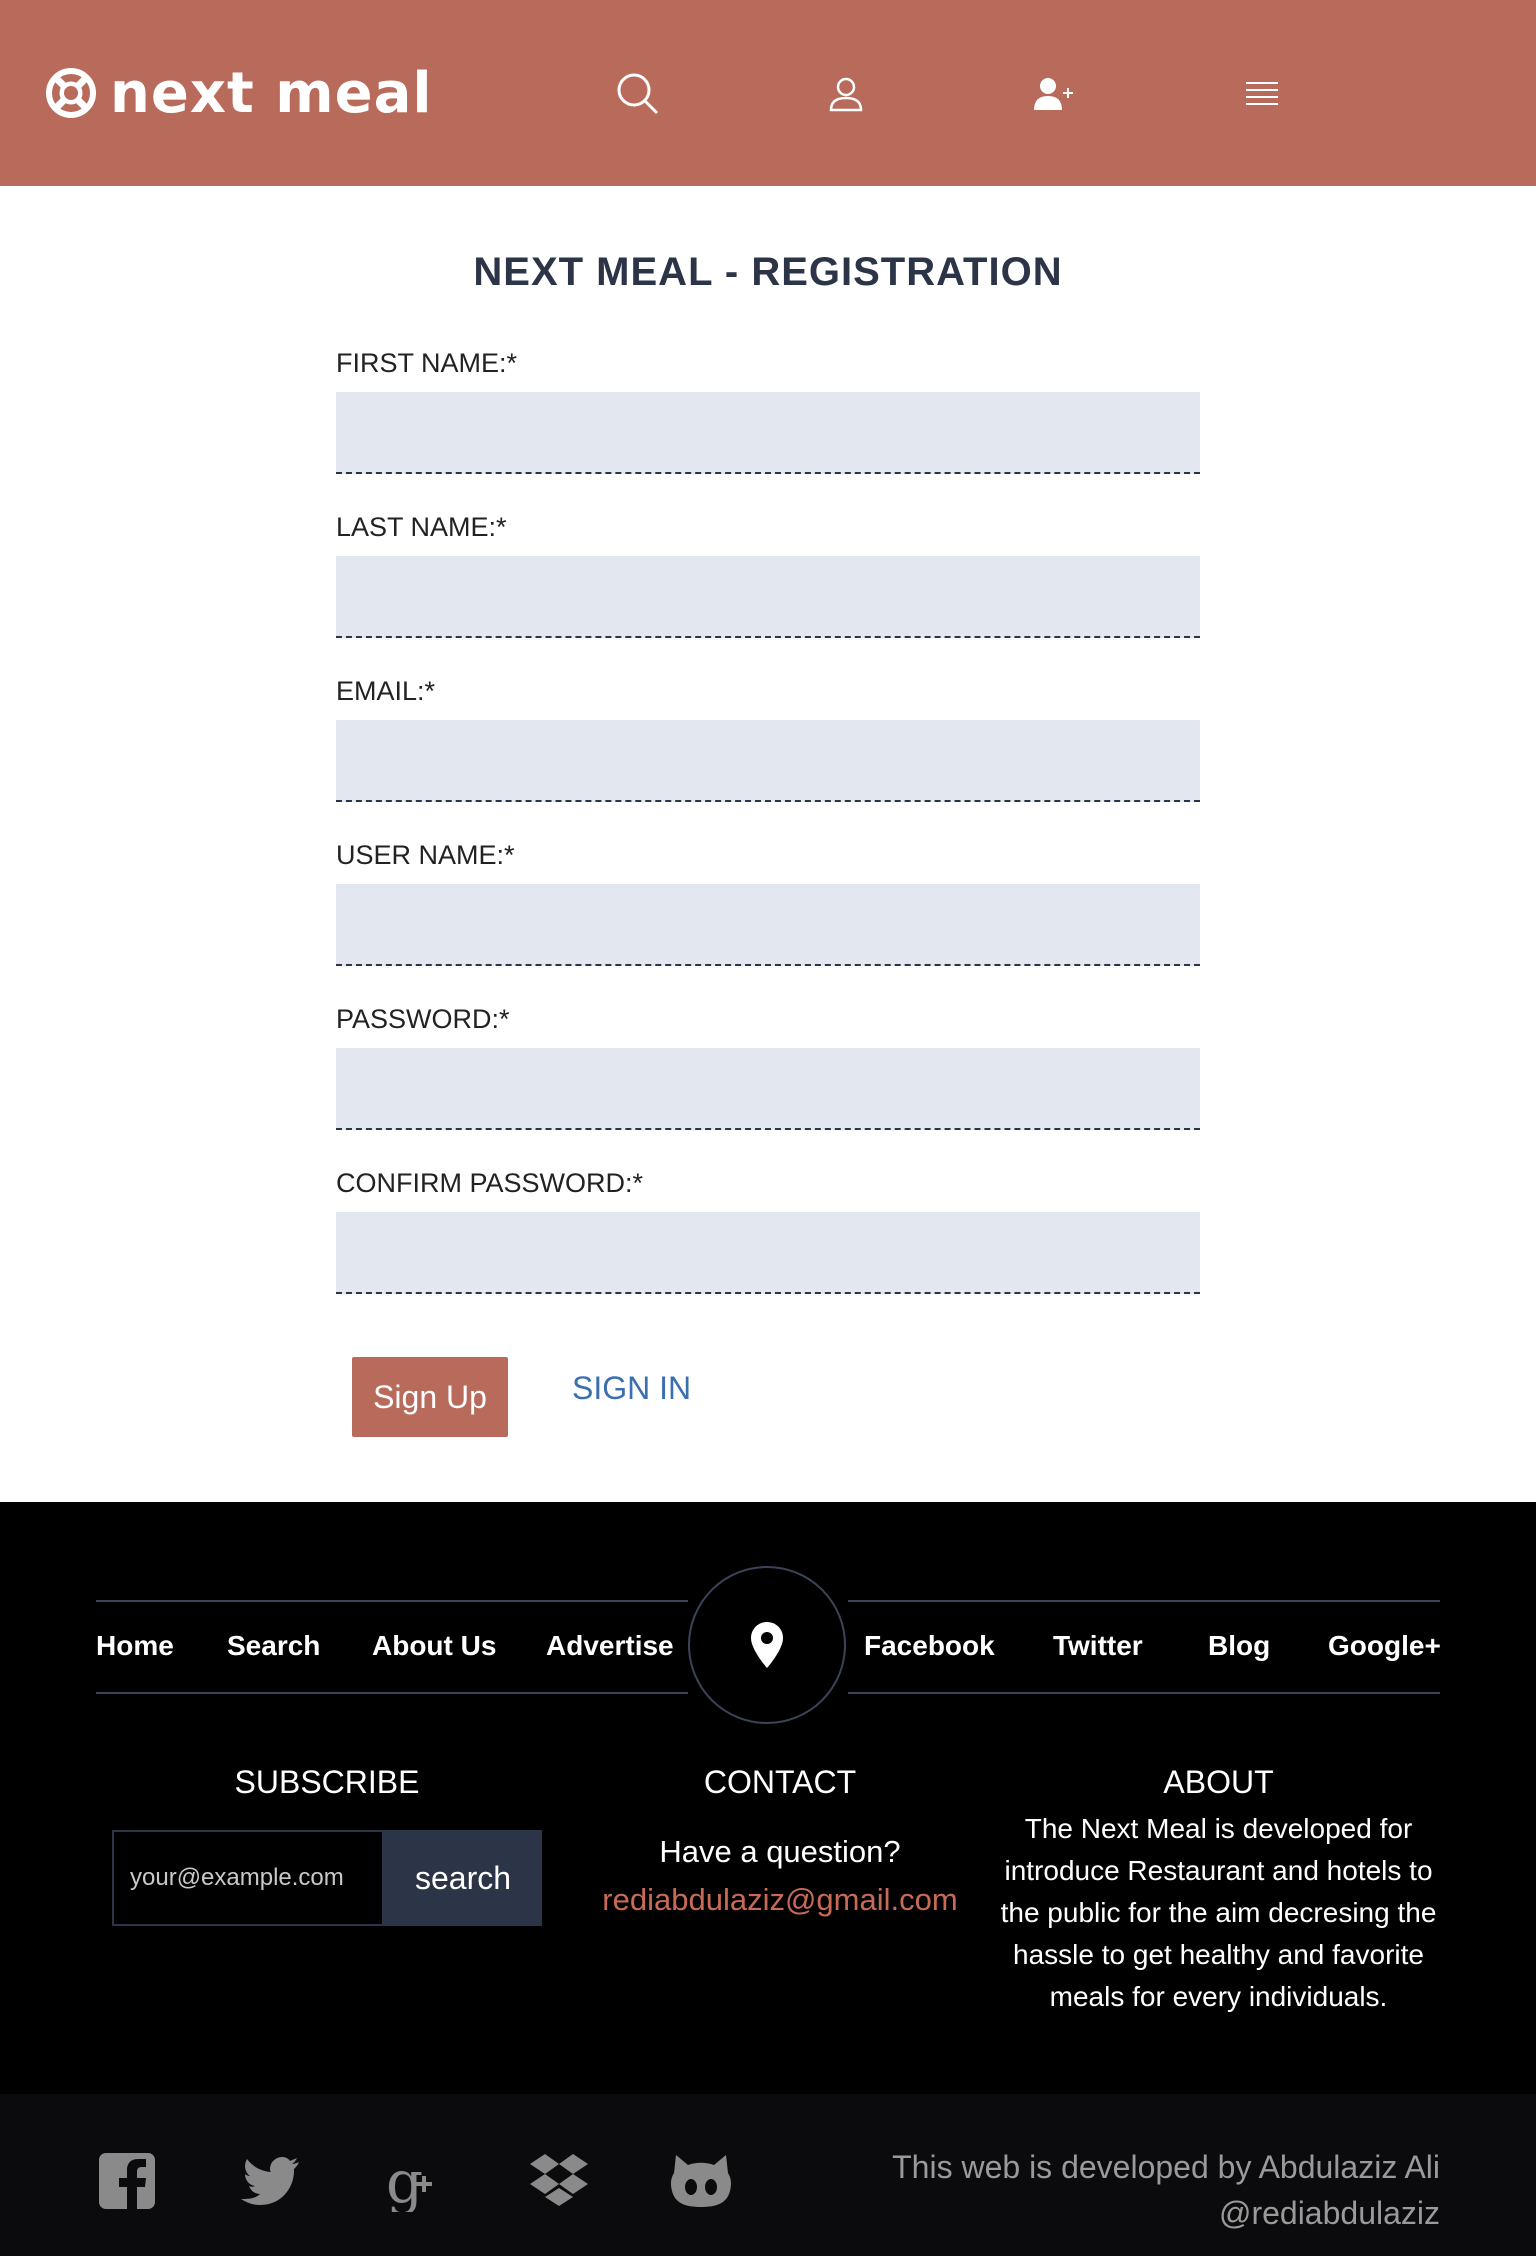 Image resolution: width=1536 pixels, height=2256 pixels. I want to click on sign-up-button: Sign Up, so click(430, 1397).